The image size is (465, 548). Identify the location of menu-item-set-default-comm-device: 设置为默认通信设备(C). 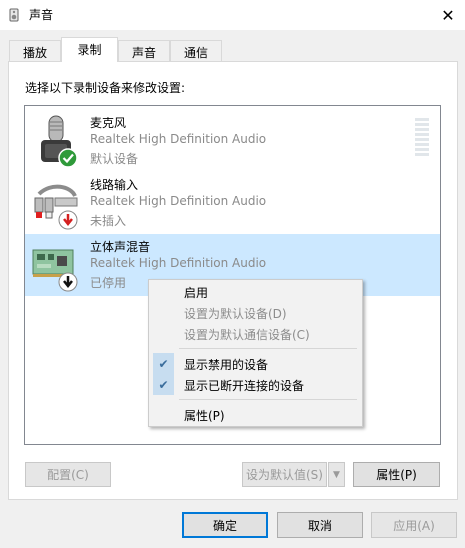
(255, 333).